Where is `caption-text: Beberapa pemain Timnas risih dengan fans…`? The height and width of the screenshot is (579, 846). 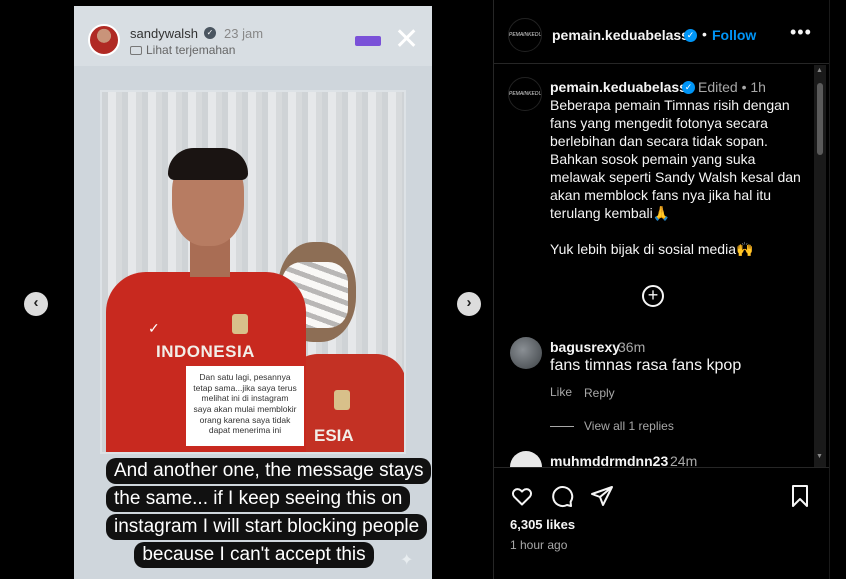
caption-text: Beberapa pemain Timnas risih dengan fans… is located at coordinates (679, 186).